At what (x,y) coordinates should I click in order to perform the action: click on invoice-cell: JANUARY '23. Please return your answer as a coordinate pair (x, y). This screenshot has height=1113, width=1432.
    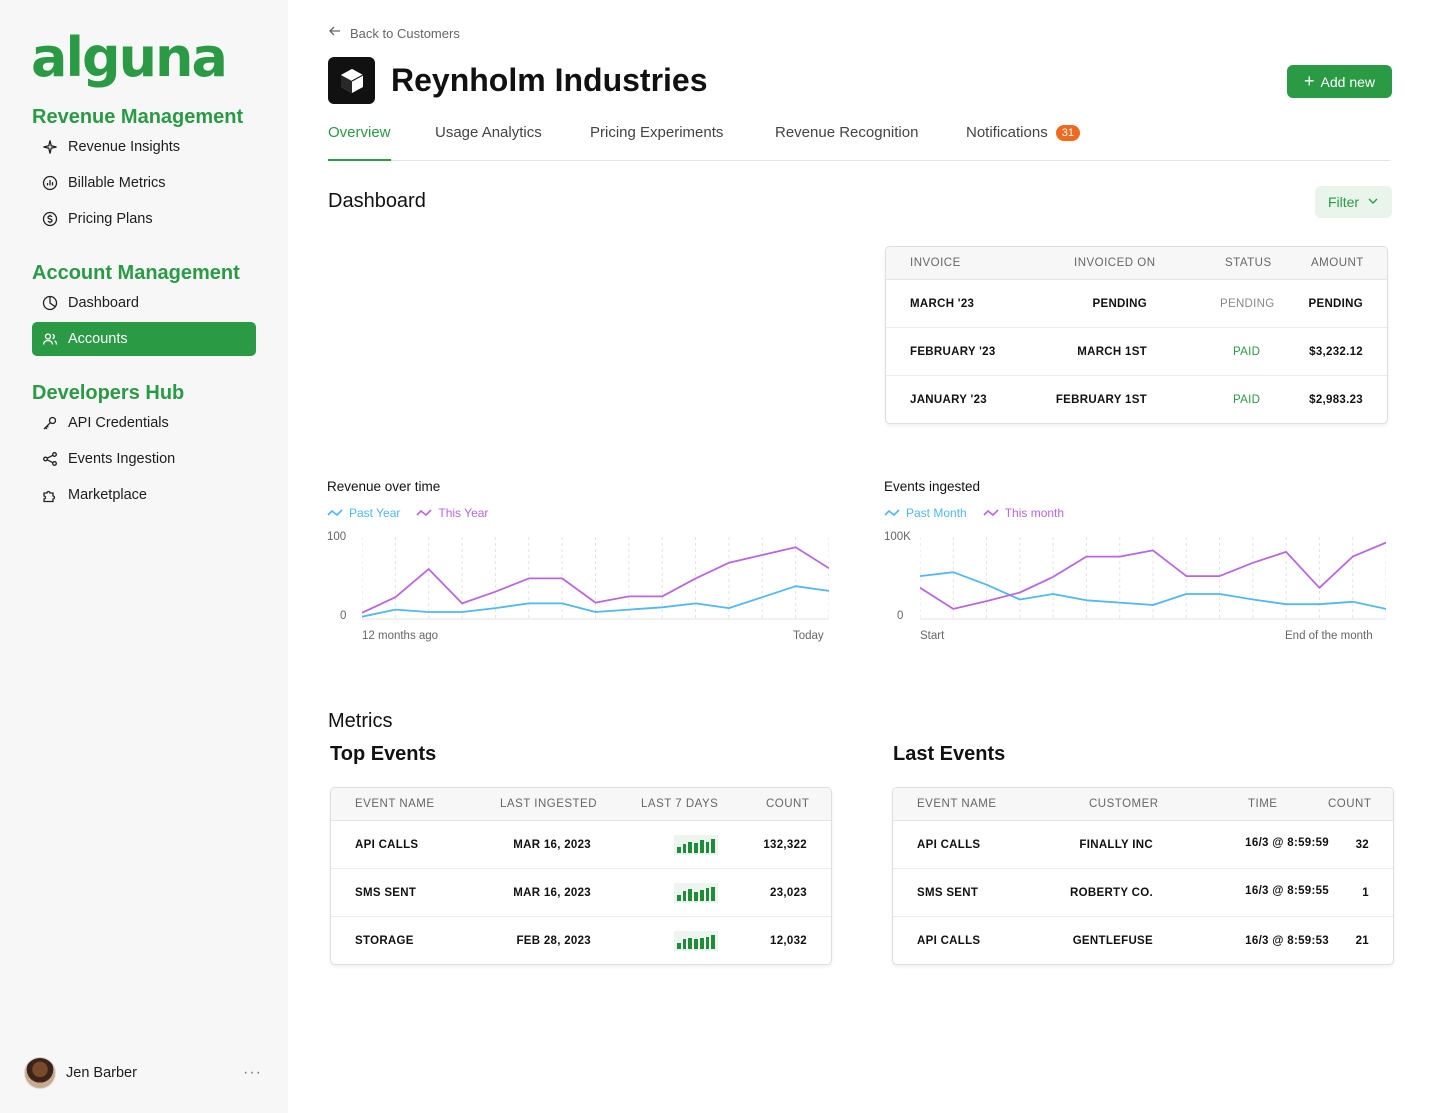
    Looking at the image, I should click on (948, 400).